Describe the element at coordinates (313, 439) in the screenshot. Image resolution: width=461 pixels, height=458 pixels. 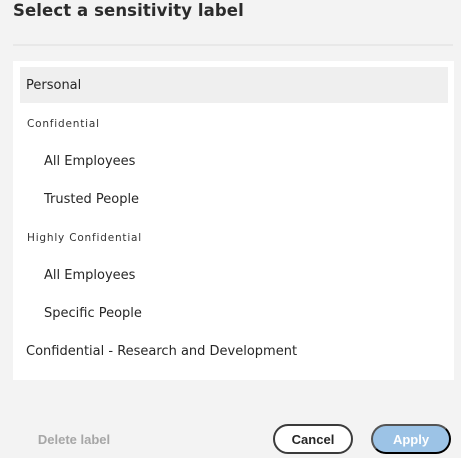
I see `cancel-button: Cancel` at that location.